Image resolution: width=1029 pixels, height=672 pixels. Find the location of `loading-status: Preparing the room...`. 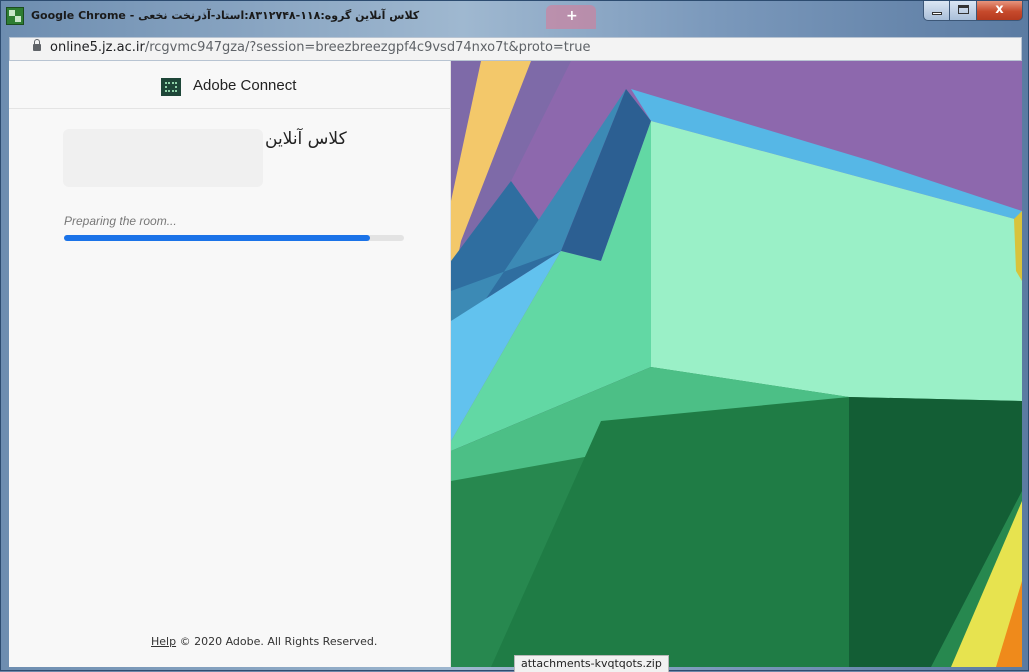

loading-status: Preparing the room... is located at coordinates (120, 221).